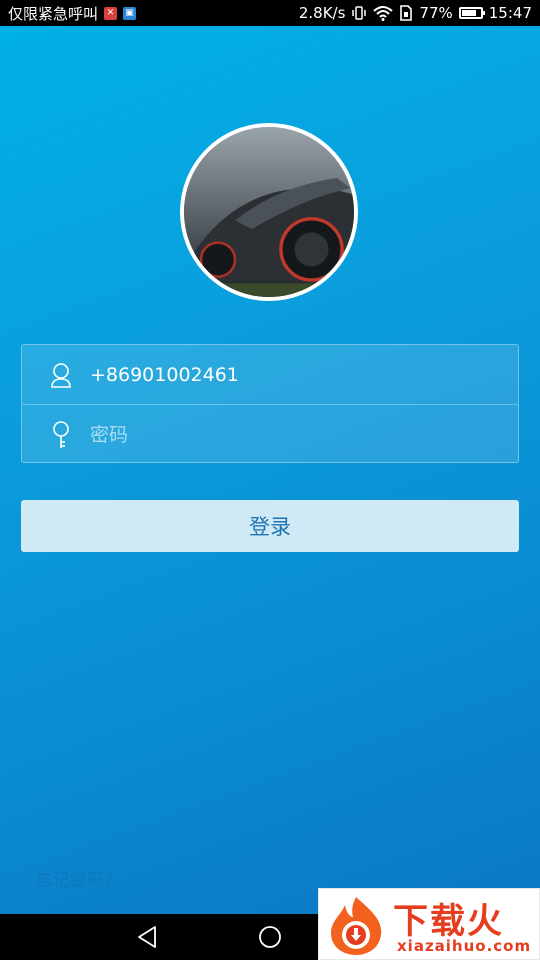 This screenshot has width=540, height=960. What do you see at coordinates (147, 937) in the screenshot?
I see `back-icon` at bounding box center [147, 937].